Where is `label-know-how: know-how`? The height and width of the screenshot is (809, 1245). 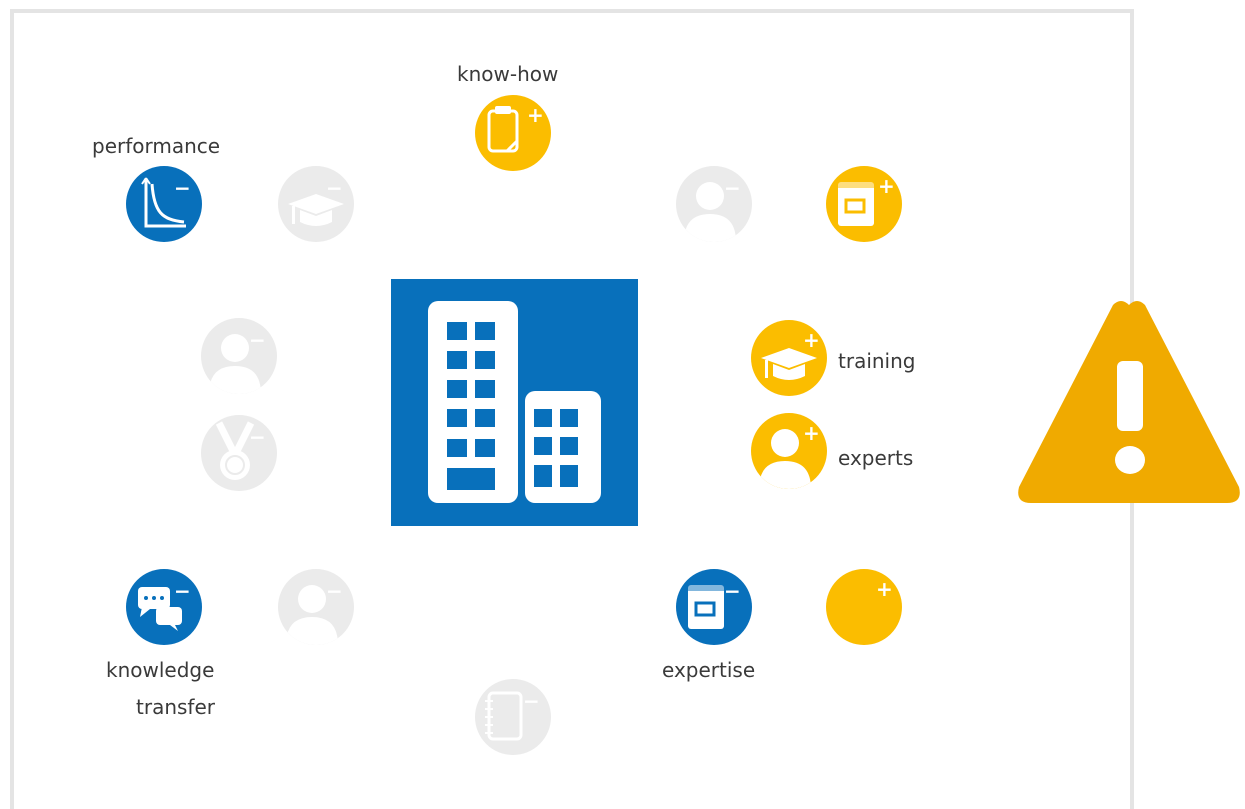
label-know-how: know-how is located at coordinates (508, 74).